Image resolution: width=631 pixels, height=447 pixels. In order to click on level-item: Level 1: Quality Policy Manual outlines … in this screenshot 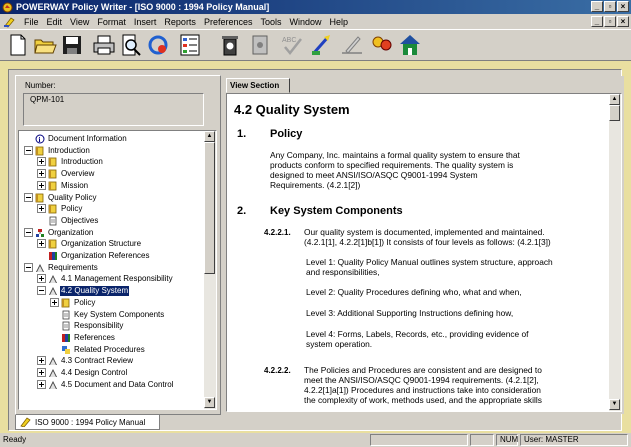, I will do `click(429, 267)`.